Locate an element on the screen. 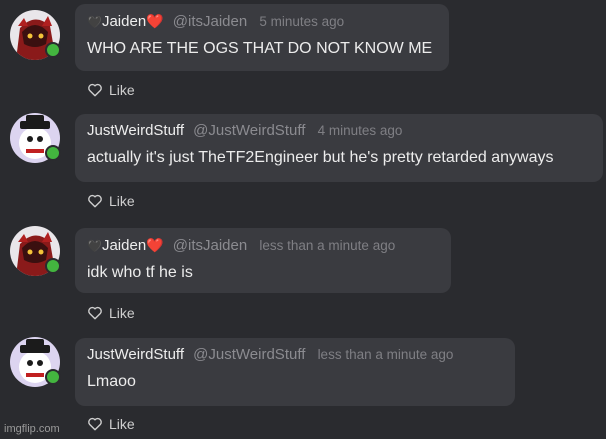 The width and height of the screenshot is (606, 439). message-text: Lmaoo is located at coordinates (111, 381).